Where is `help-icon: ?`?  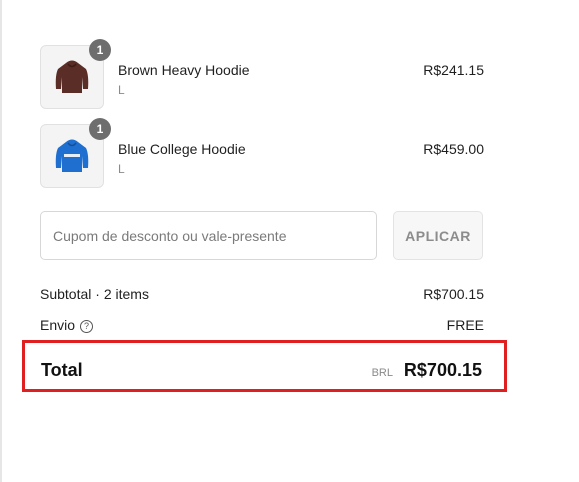
help-icon: ? is located at coordinates (87, 326).